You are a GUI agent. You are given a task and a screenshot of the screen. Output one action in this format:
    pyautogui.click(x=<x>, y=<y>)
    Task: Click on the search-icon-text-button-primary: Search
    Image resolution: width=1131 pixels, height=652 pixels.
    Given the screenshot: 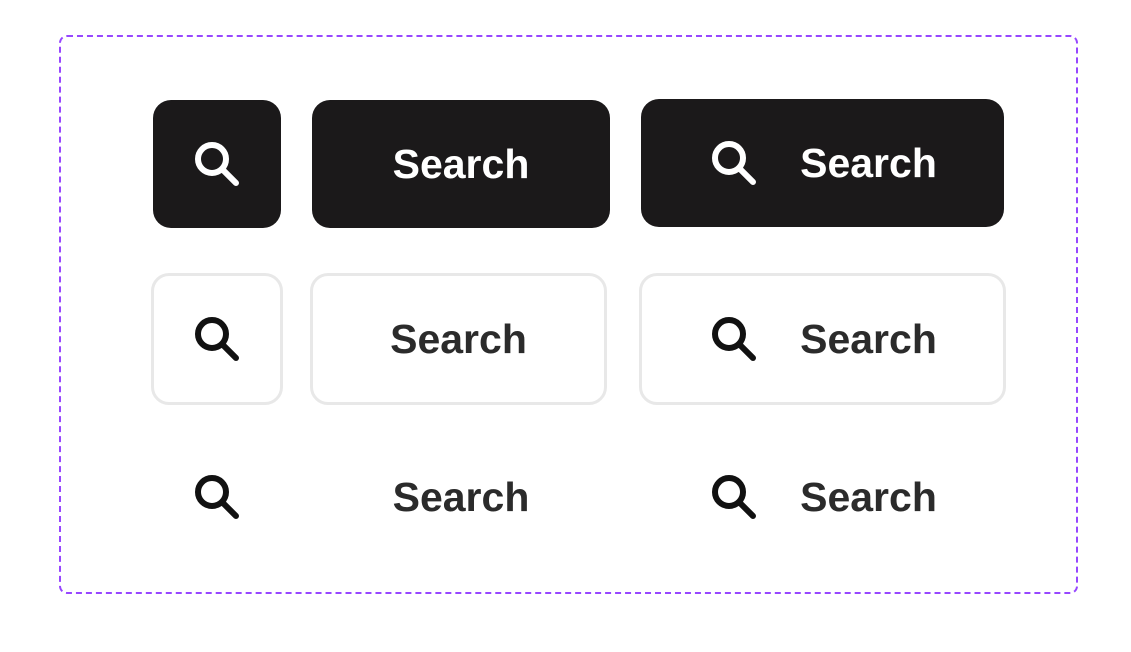 What is the action you would take?
    pyautogui.click(x=822, y=163)
    